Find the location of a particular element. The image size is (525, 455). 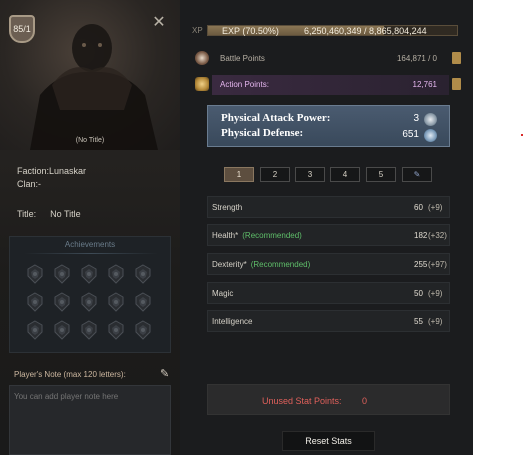

stat-bonus: (+32) is located at coordinates (437, 235).